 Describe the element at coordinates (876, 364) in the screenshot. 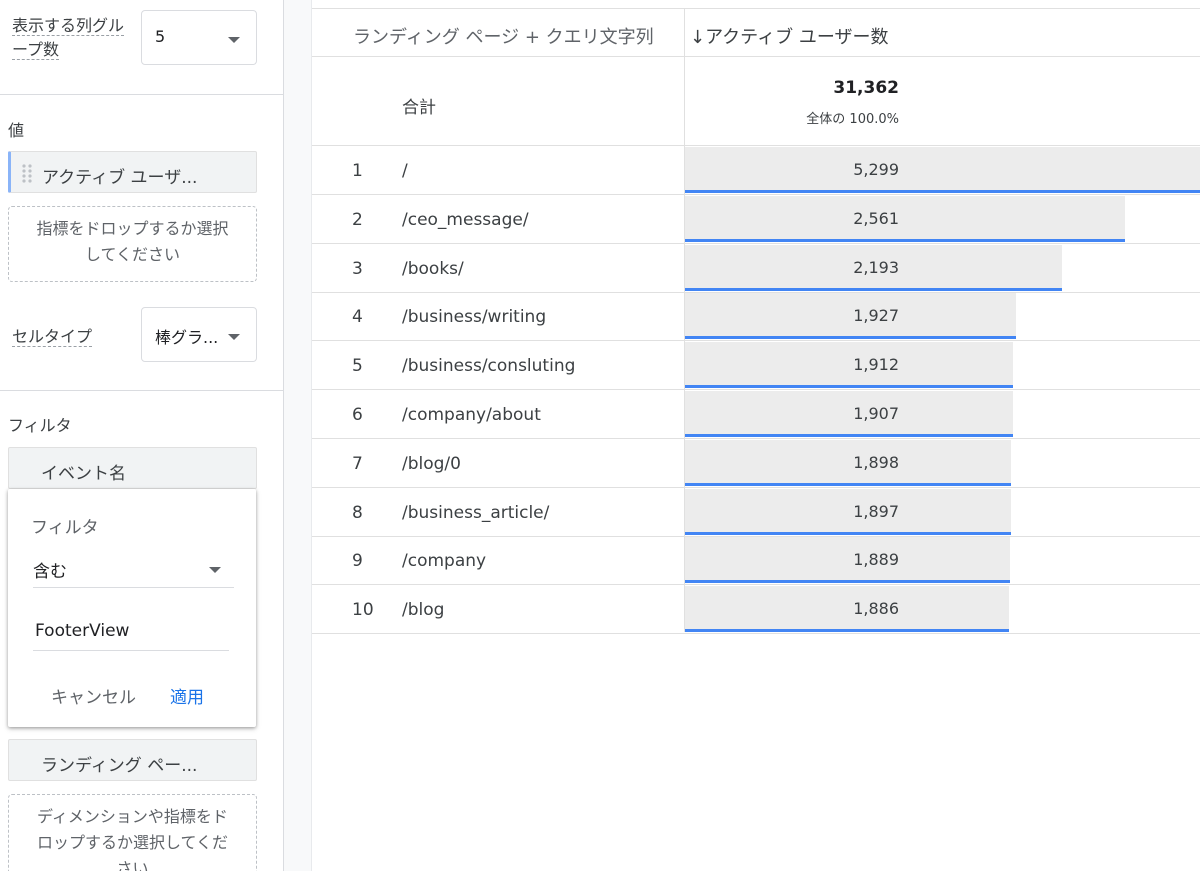

I see `row-active-users-value: 1,912` at that location.